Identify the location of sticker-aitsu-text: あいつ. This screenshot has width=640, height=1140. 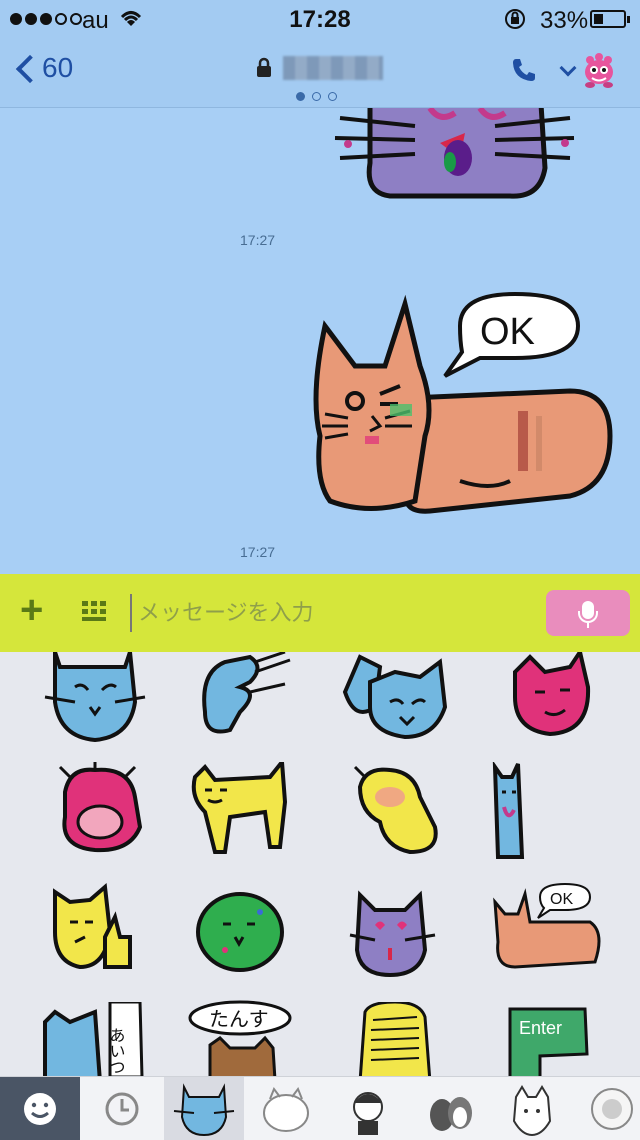
(116, 1051).